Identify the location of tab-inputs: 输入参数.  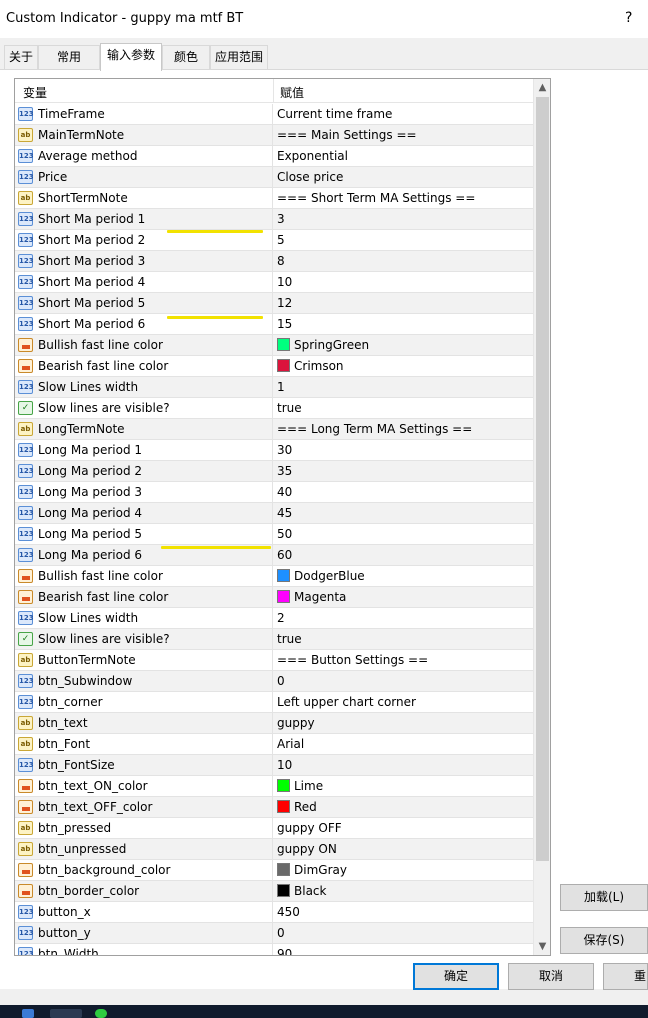
(131, 57).